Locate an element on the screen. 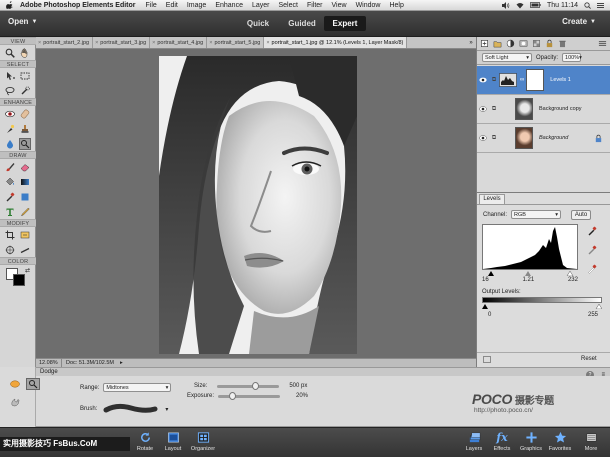  trash-icon is located at coordinates (562, 43).